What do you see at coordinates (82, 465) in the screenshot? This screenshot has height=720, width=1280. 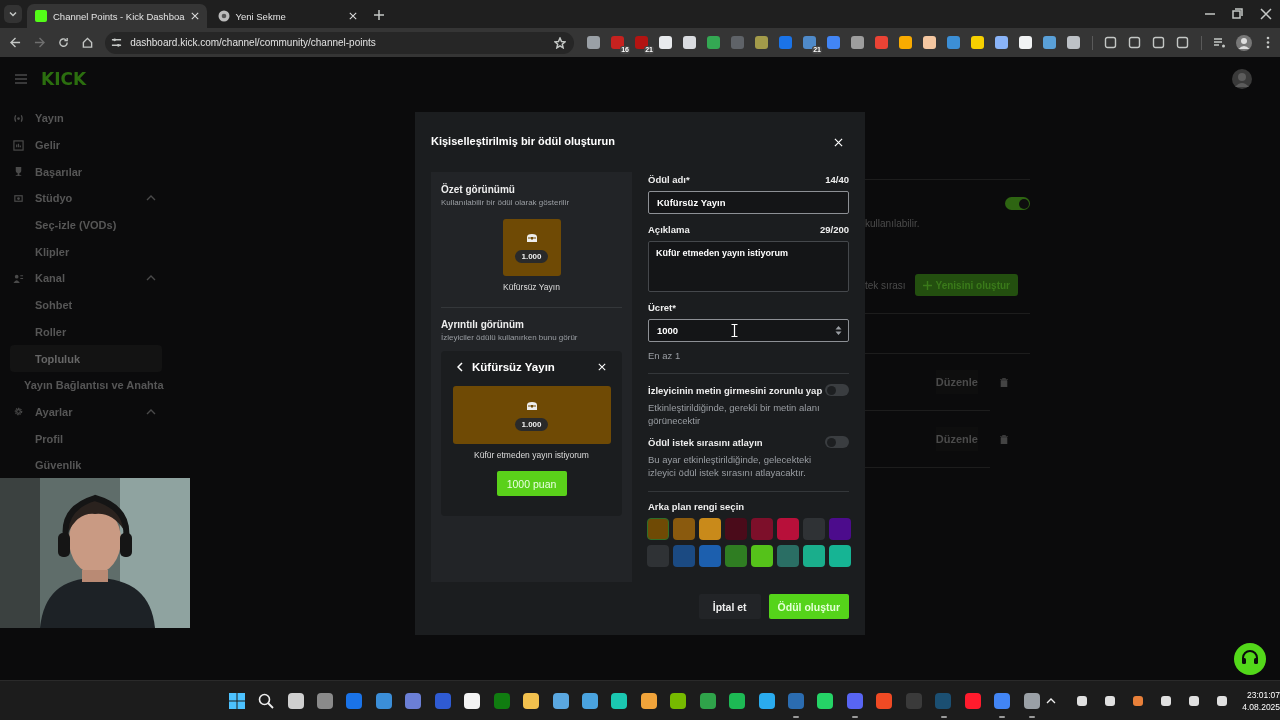 I see `sidebar-item: Güvenlik` at bounding box center [82, 465].